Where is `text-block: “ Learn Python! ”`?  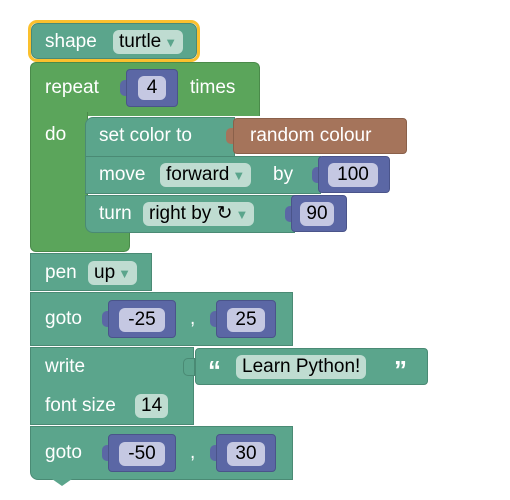 text-block: “ Learn Python! ” is located at coordinates (311, 366).